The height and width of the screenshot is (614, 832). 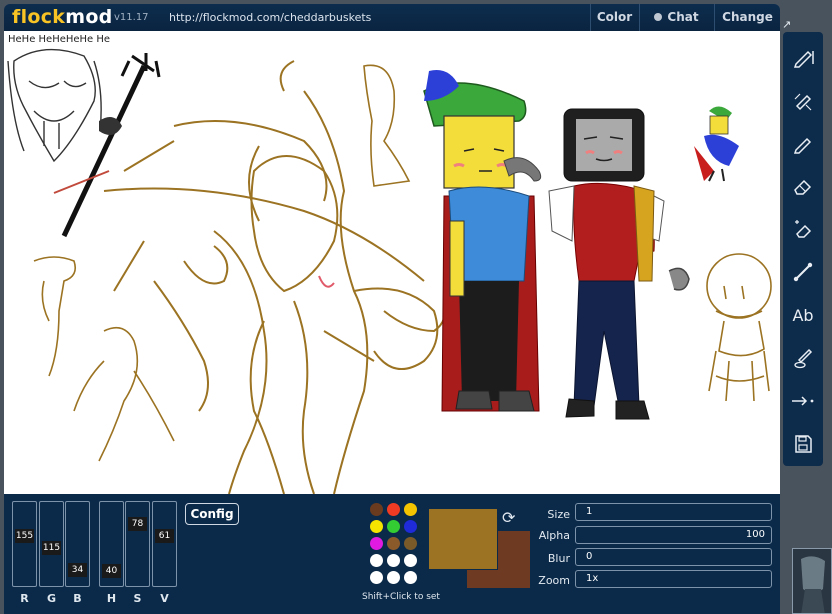 I want to click on alpha-value: 100, so click(x=755, y=534).